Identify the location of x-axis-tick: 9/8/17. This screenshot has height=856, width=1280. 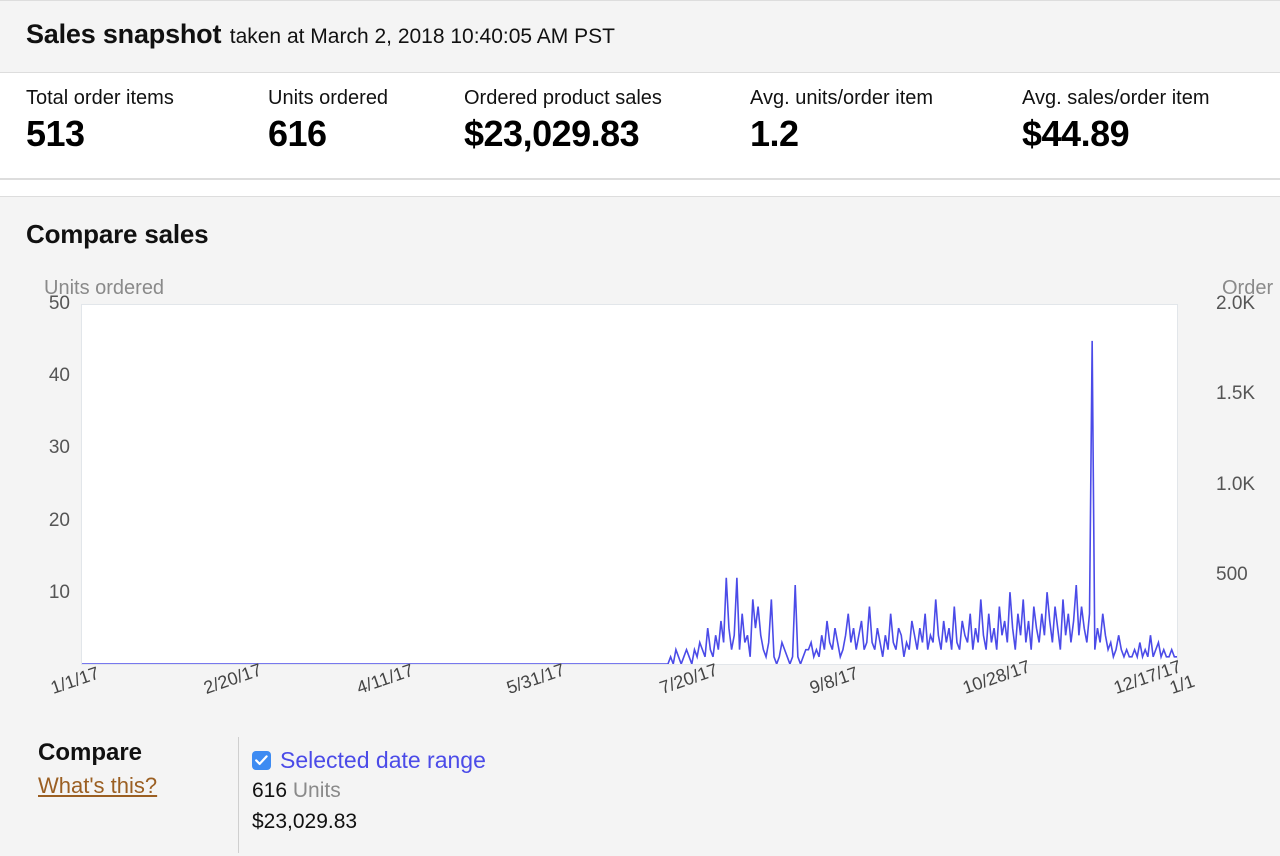
(834, 680).